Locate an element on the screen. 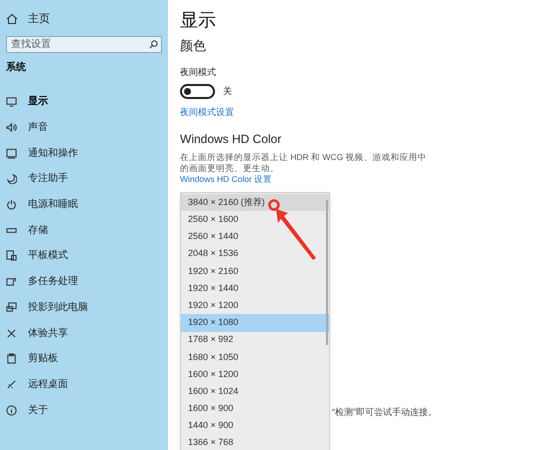  description-text: “检测”即可尝试手动连接。 is located at coordinates (384, 412).